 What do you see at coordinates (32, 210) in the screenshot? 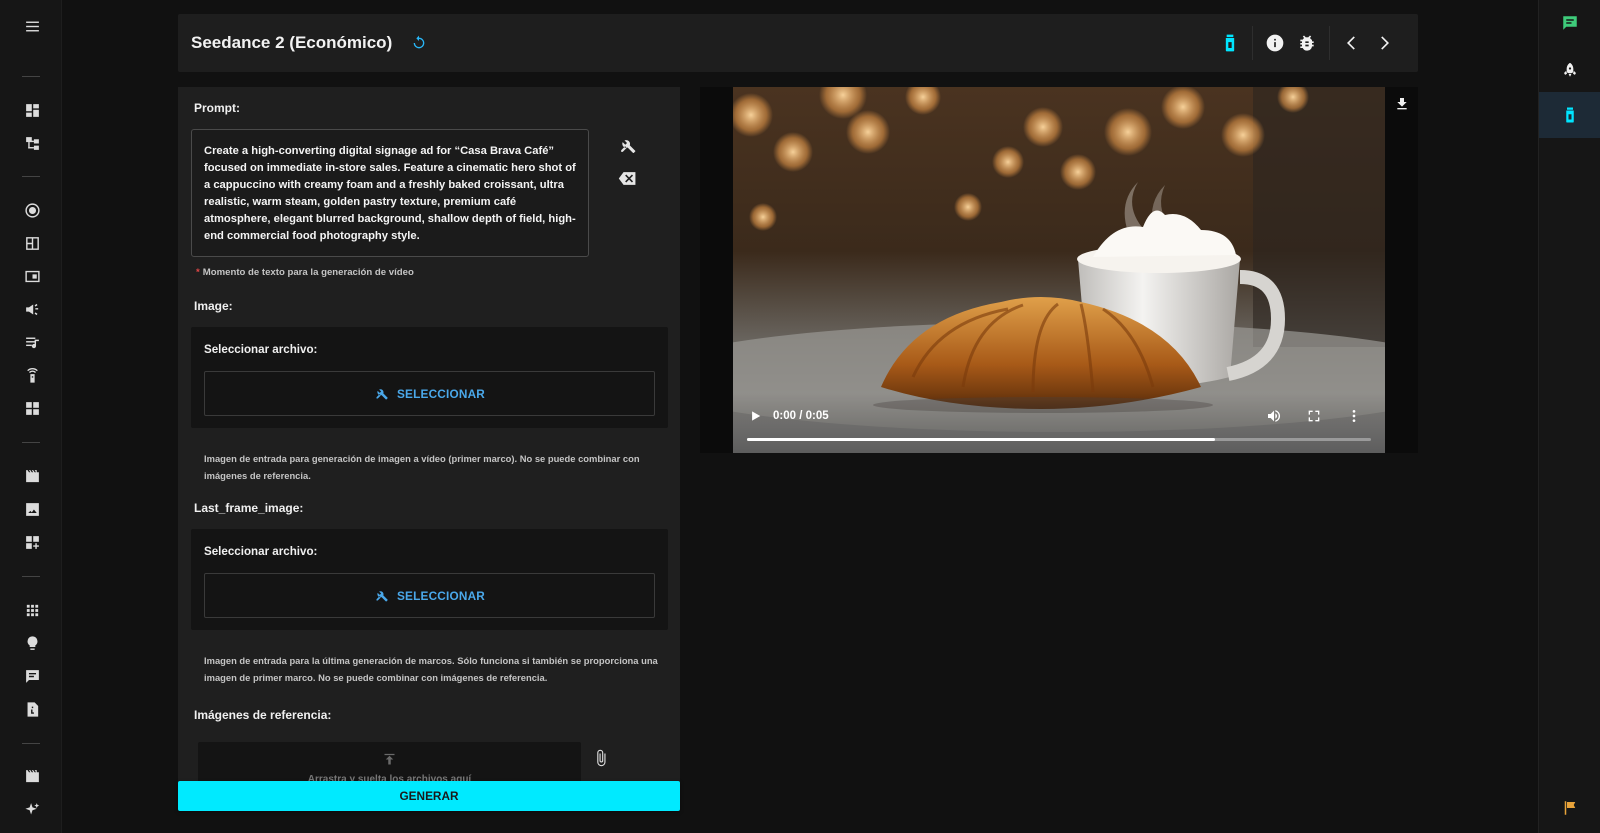
I see `record-icon` at bounding box center [32, 210].